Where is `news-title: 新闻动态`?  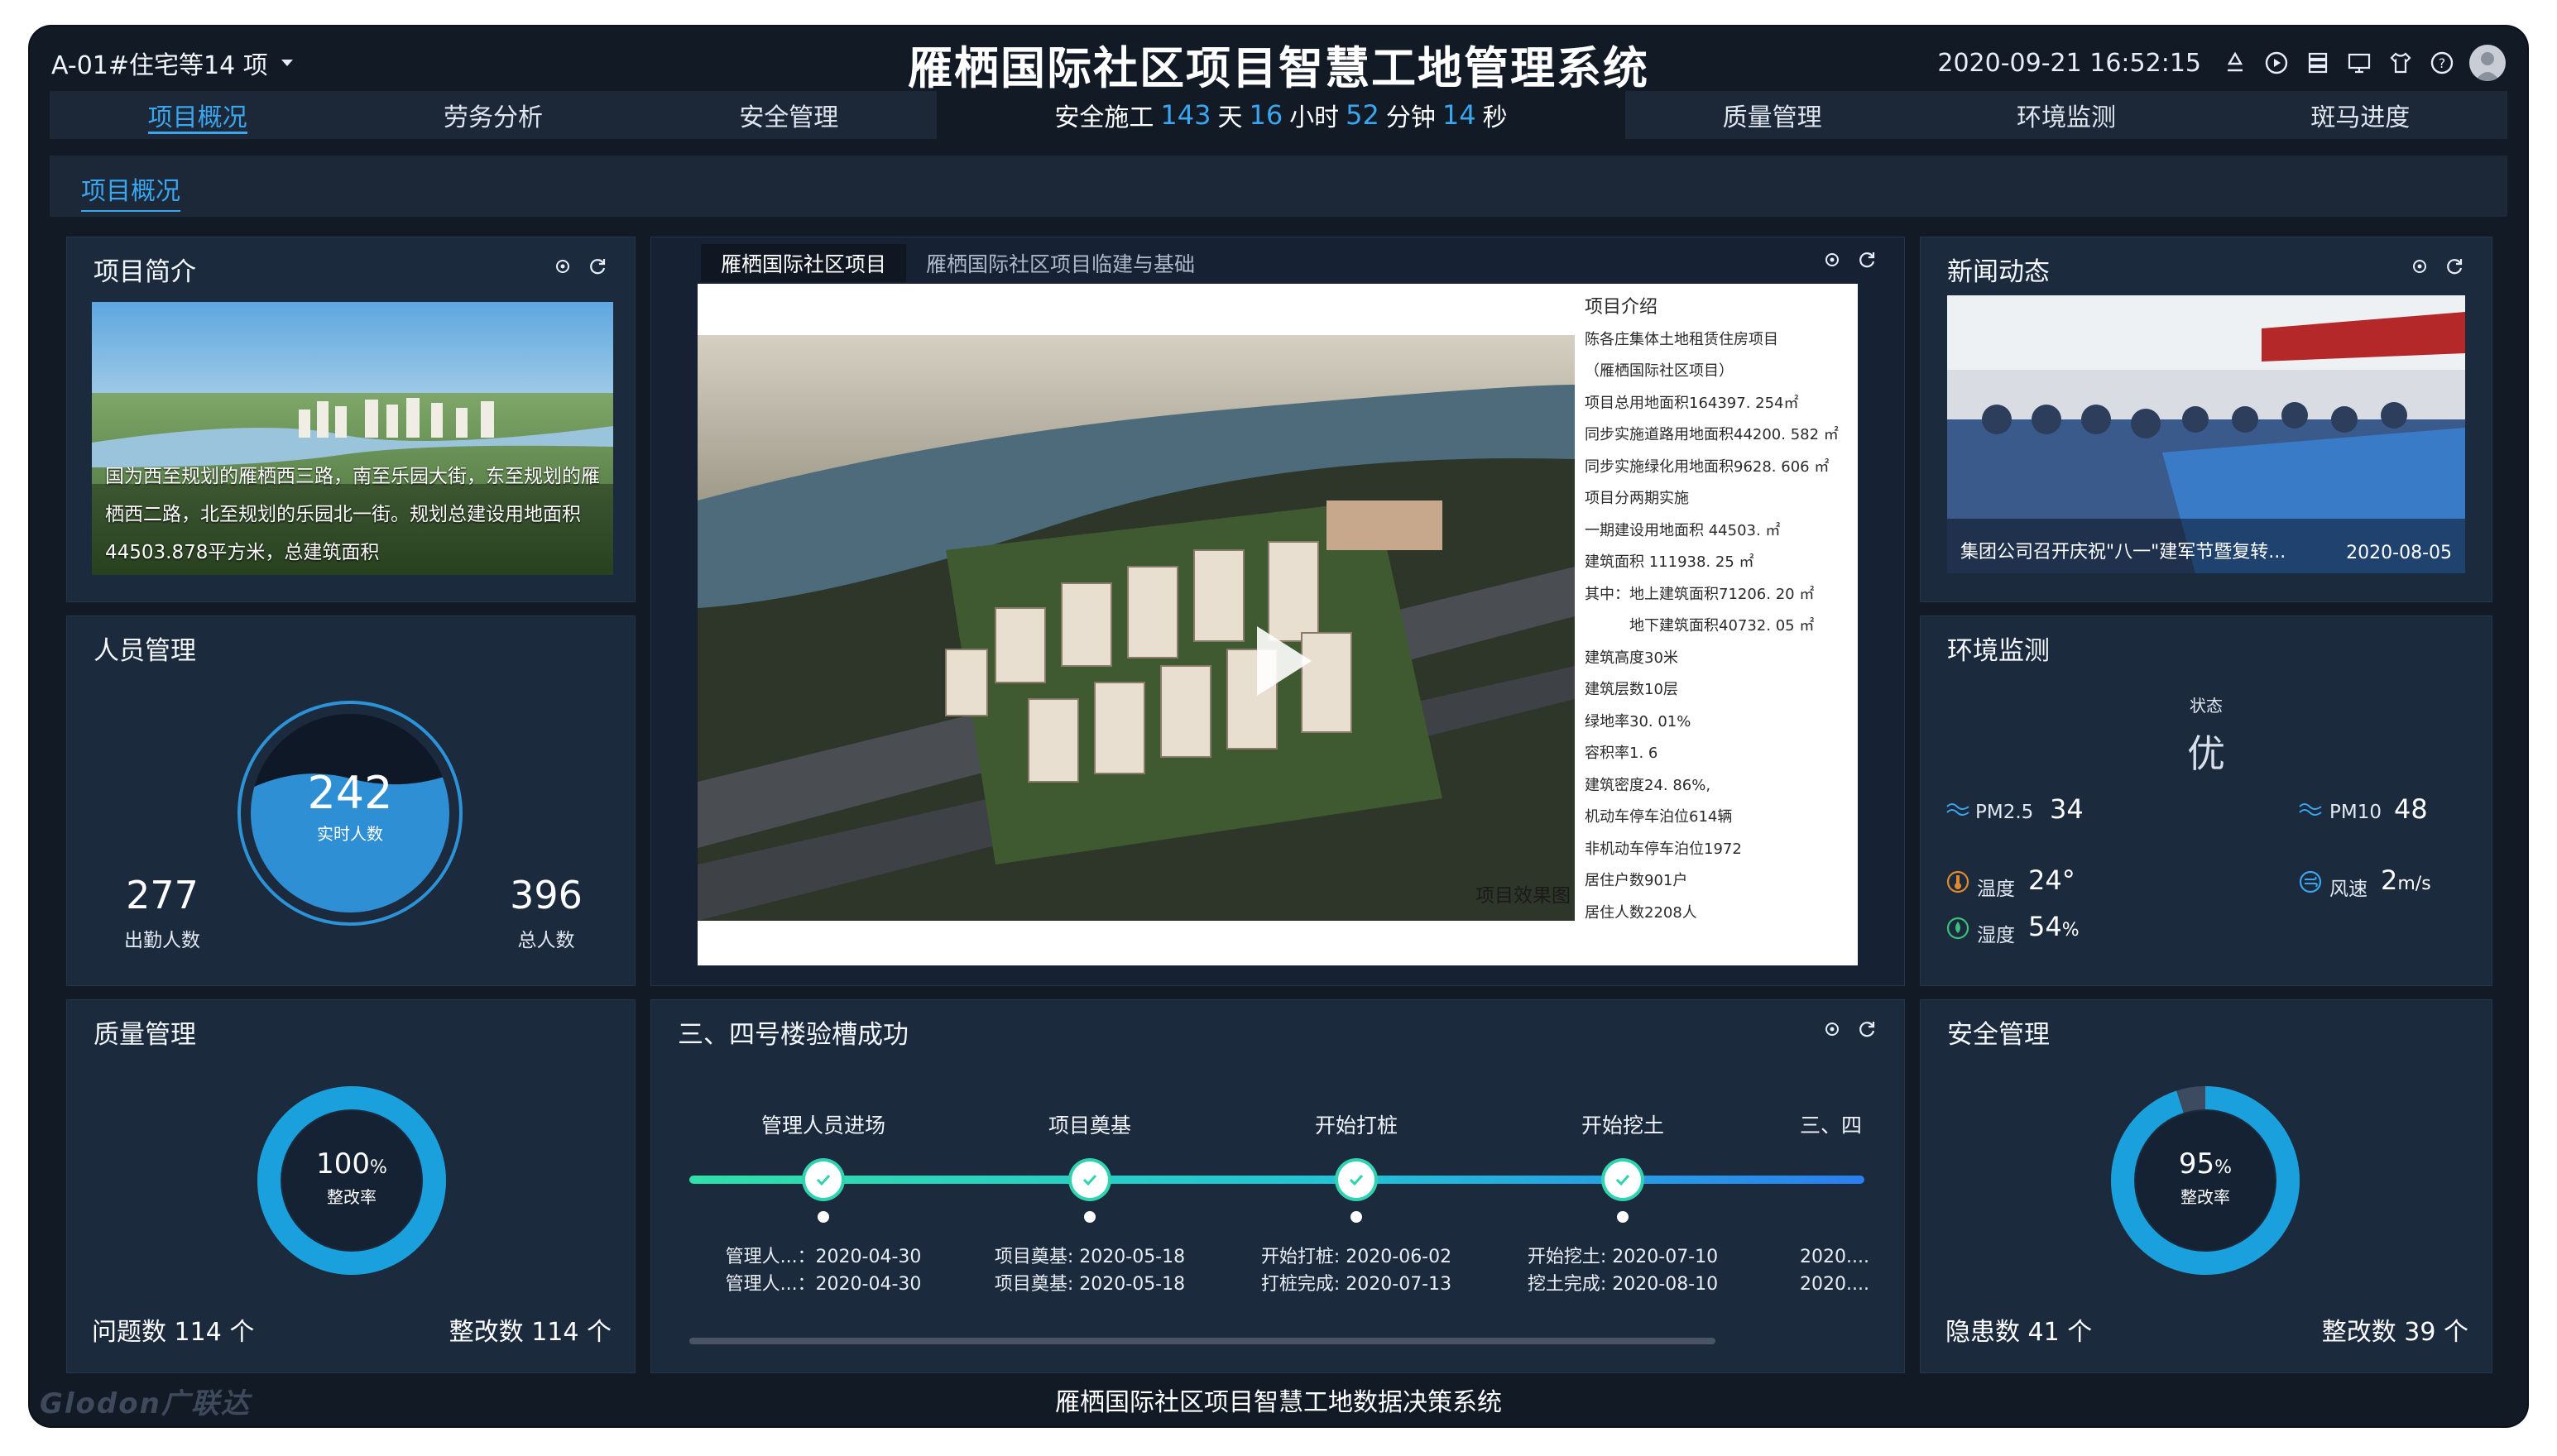 news-title: 新闻动态 is located at coordinates (1998, 272).